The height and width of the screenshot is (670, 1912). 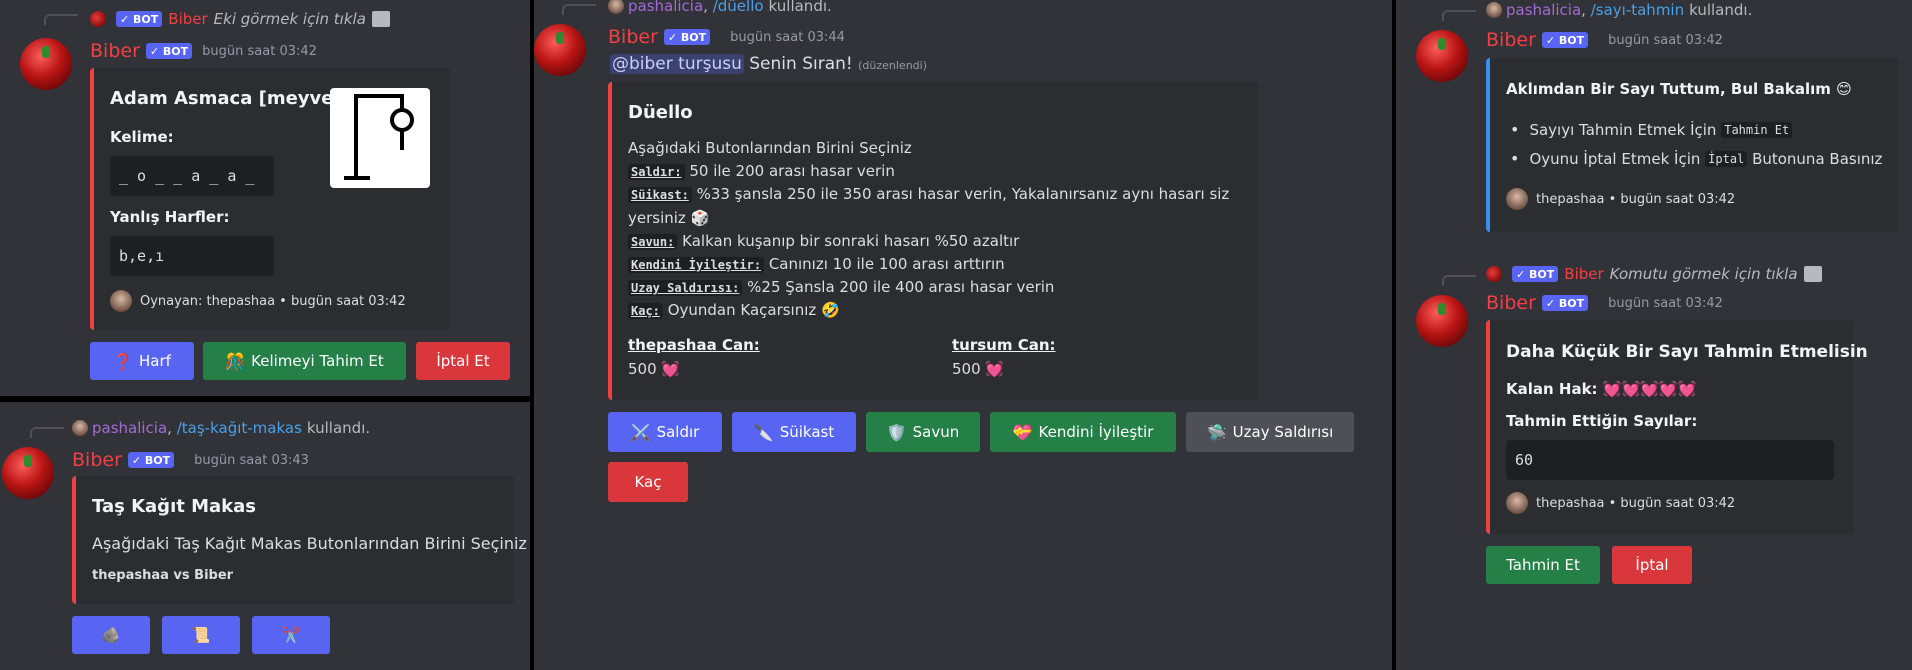 I want to click on reply-text: Komutu görmek için tıkla, so click(x=1704, y=274).